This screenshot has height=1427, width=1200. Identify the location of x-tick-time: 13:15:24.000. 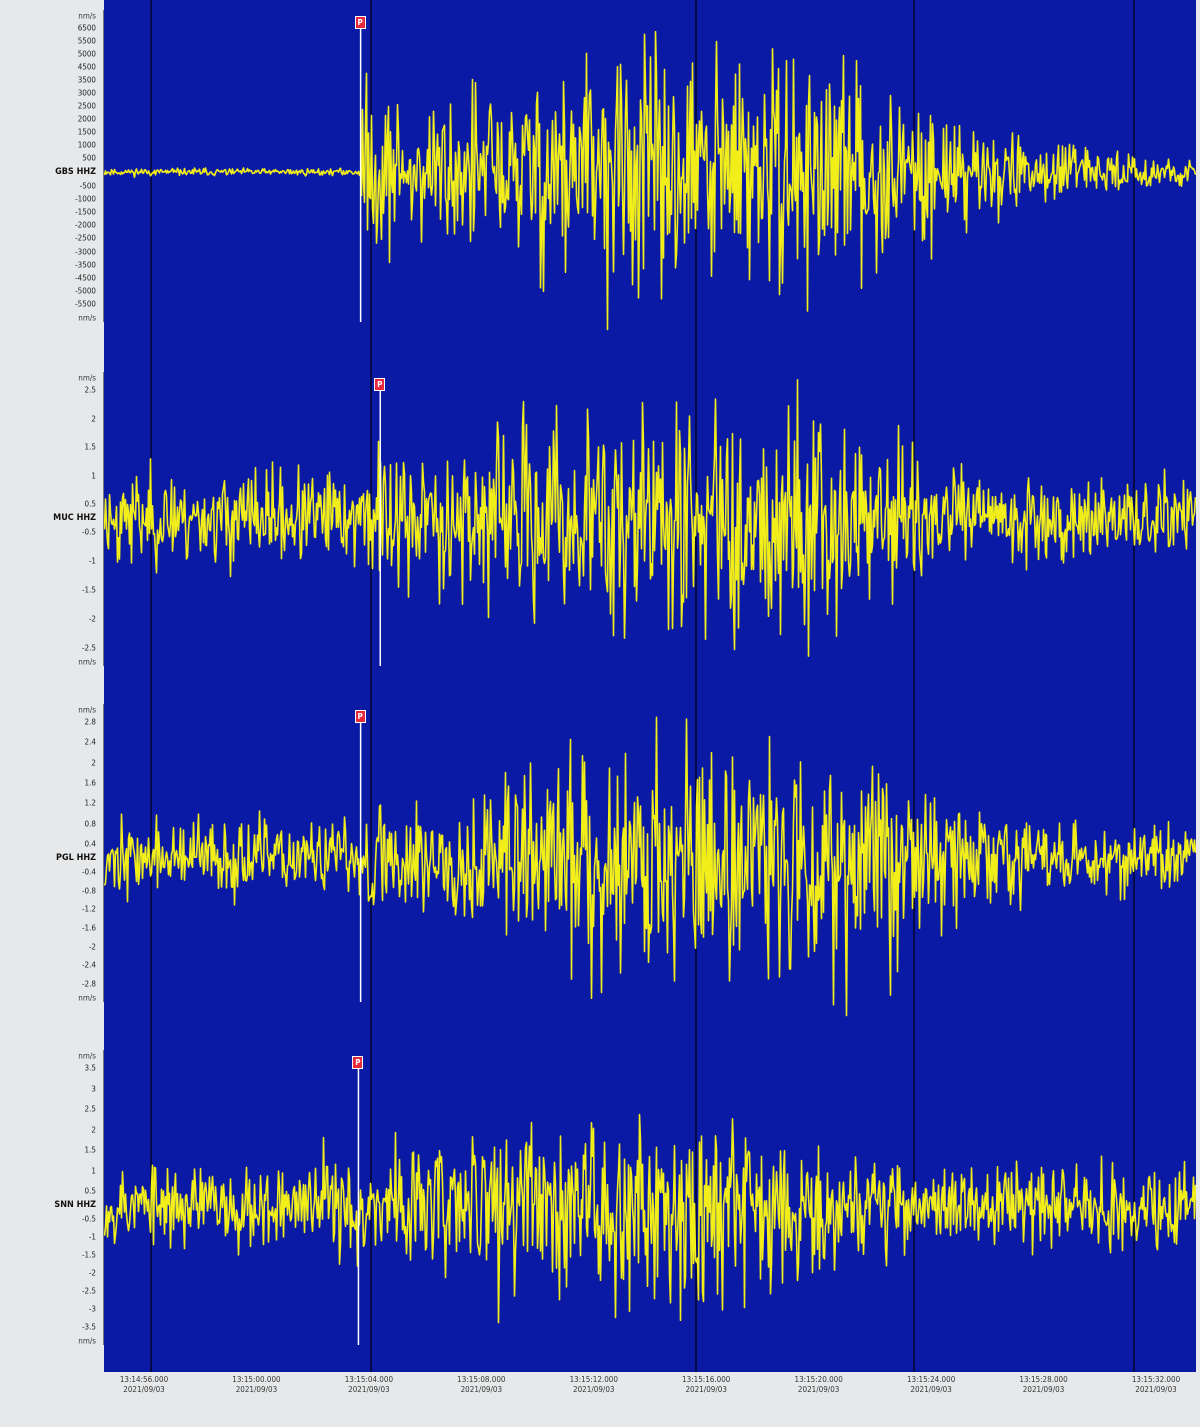
(931, 1379).